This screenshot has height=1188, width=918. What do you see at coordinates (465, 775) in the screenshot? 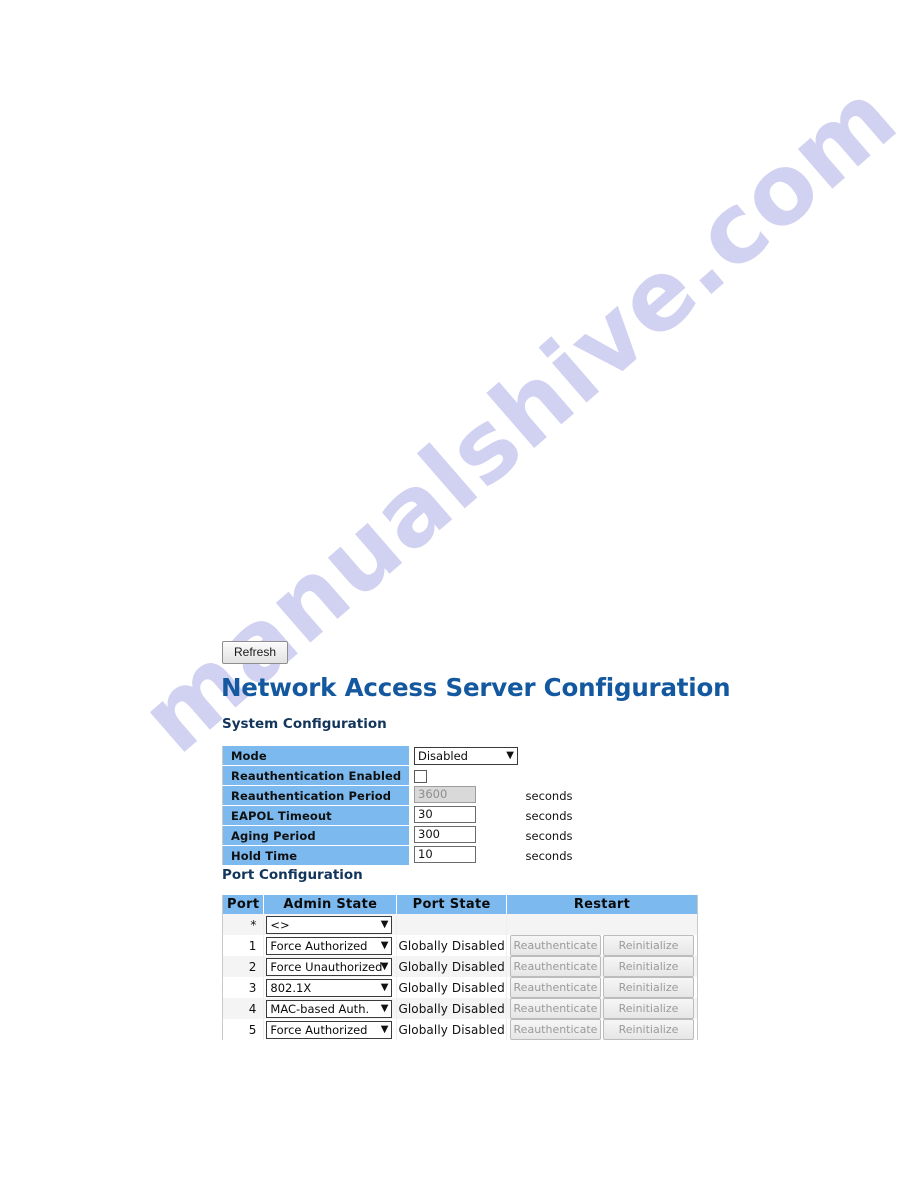
I see `row-value-reauth-enabled` at bounding box center [465, 775].